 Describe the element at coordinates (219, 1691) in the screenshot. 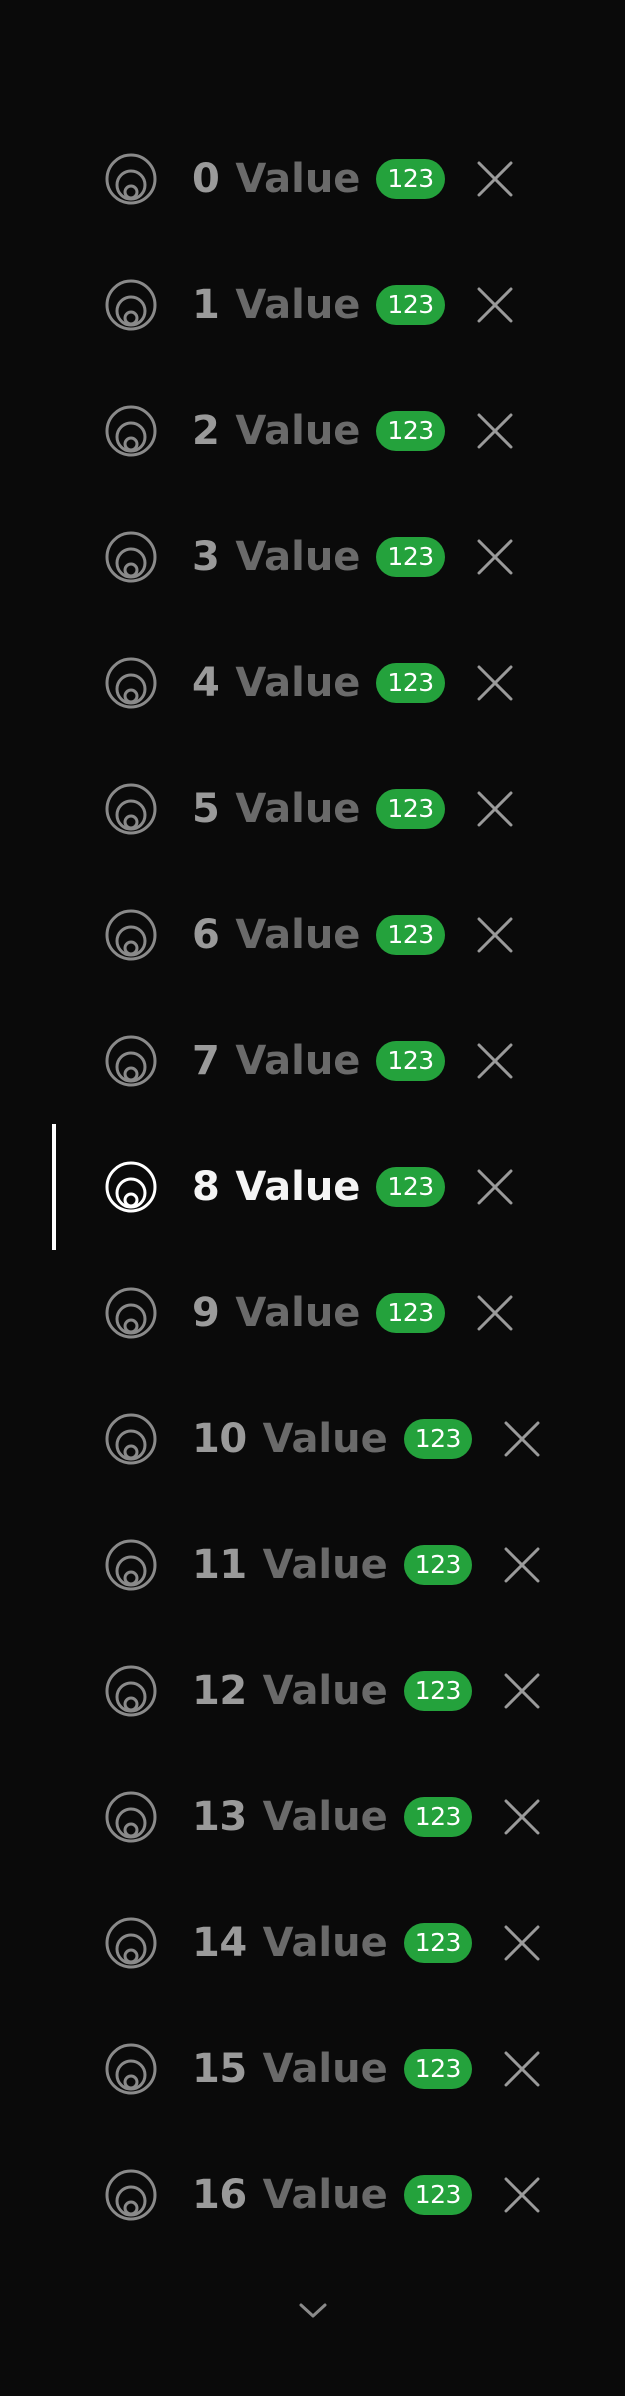

I see `item-number: 12` at that location.